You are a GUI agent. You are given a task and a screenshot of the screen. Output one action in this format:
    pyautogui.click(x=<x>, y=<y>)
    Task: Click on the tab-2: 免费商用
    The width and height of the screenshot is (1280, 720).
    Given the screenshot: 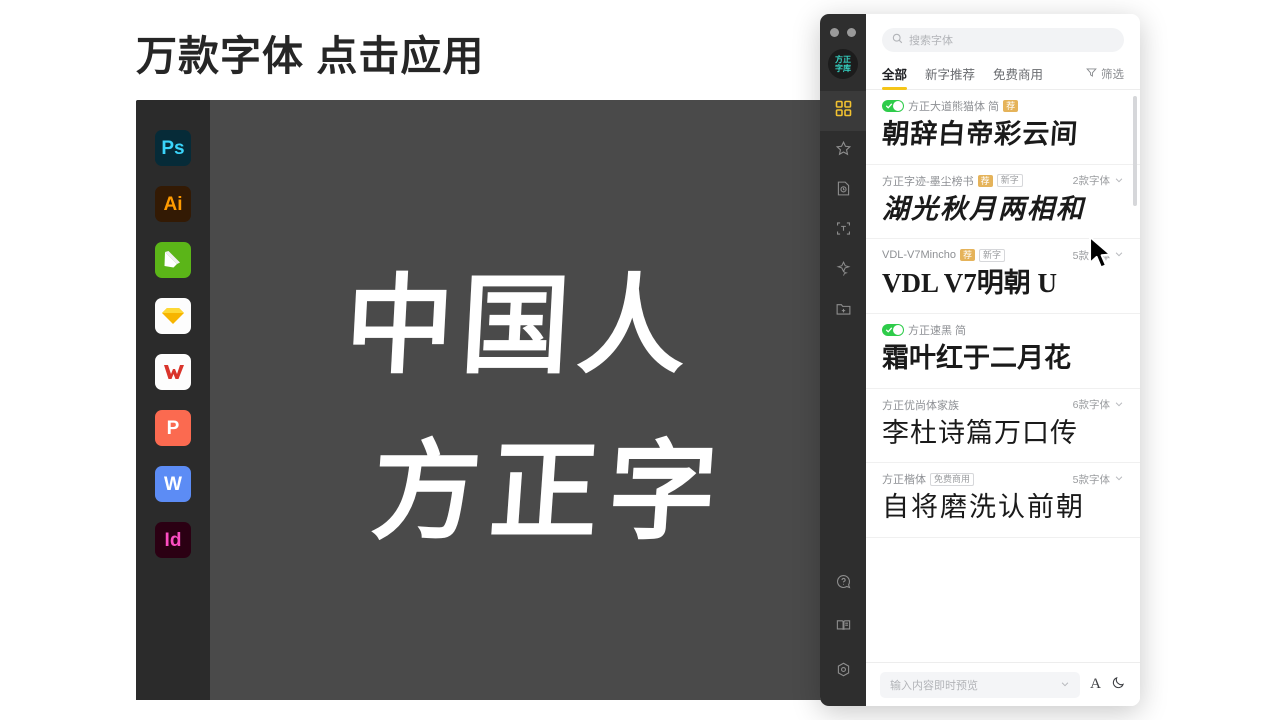 What is the action you would take?
    pyautogui.click(x=1018, y=76)
    